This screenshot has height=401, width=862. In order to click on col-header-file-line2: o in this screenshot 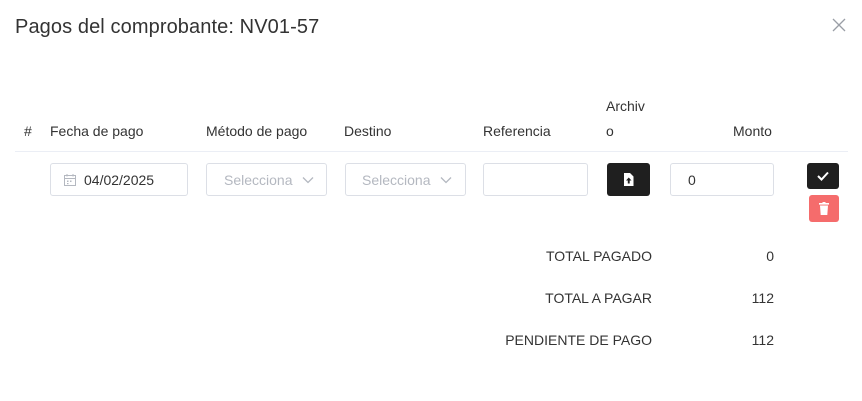, I will do `click(610, 131)`.